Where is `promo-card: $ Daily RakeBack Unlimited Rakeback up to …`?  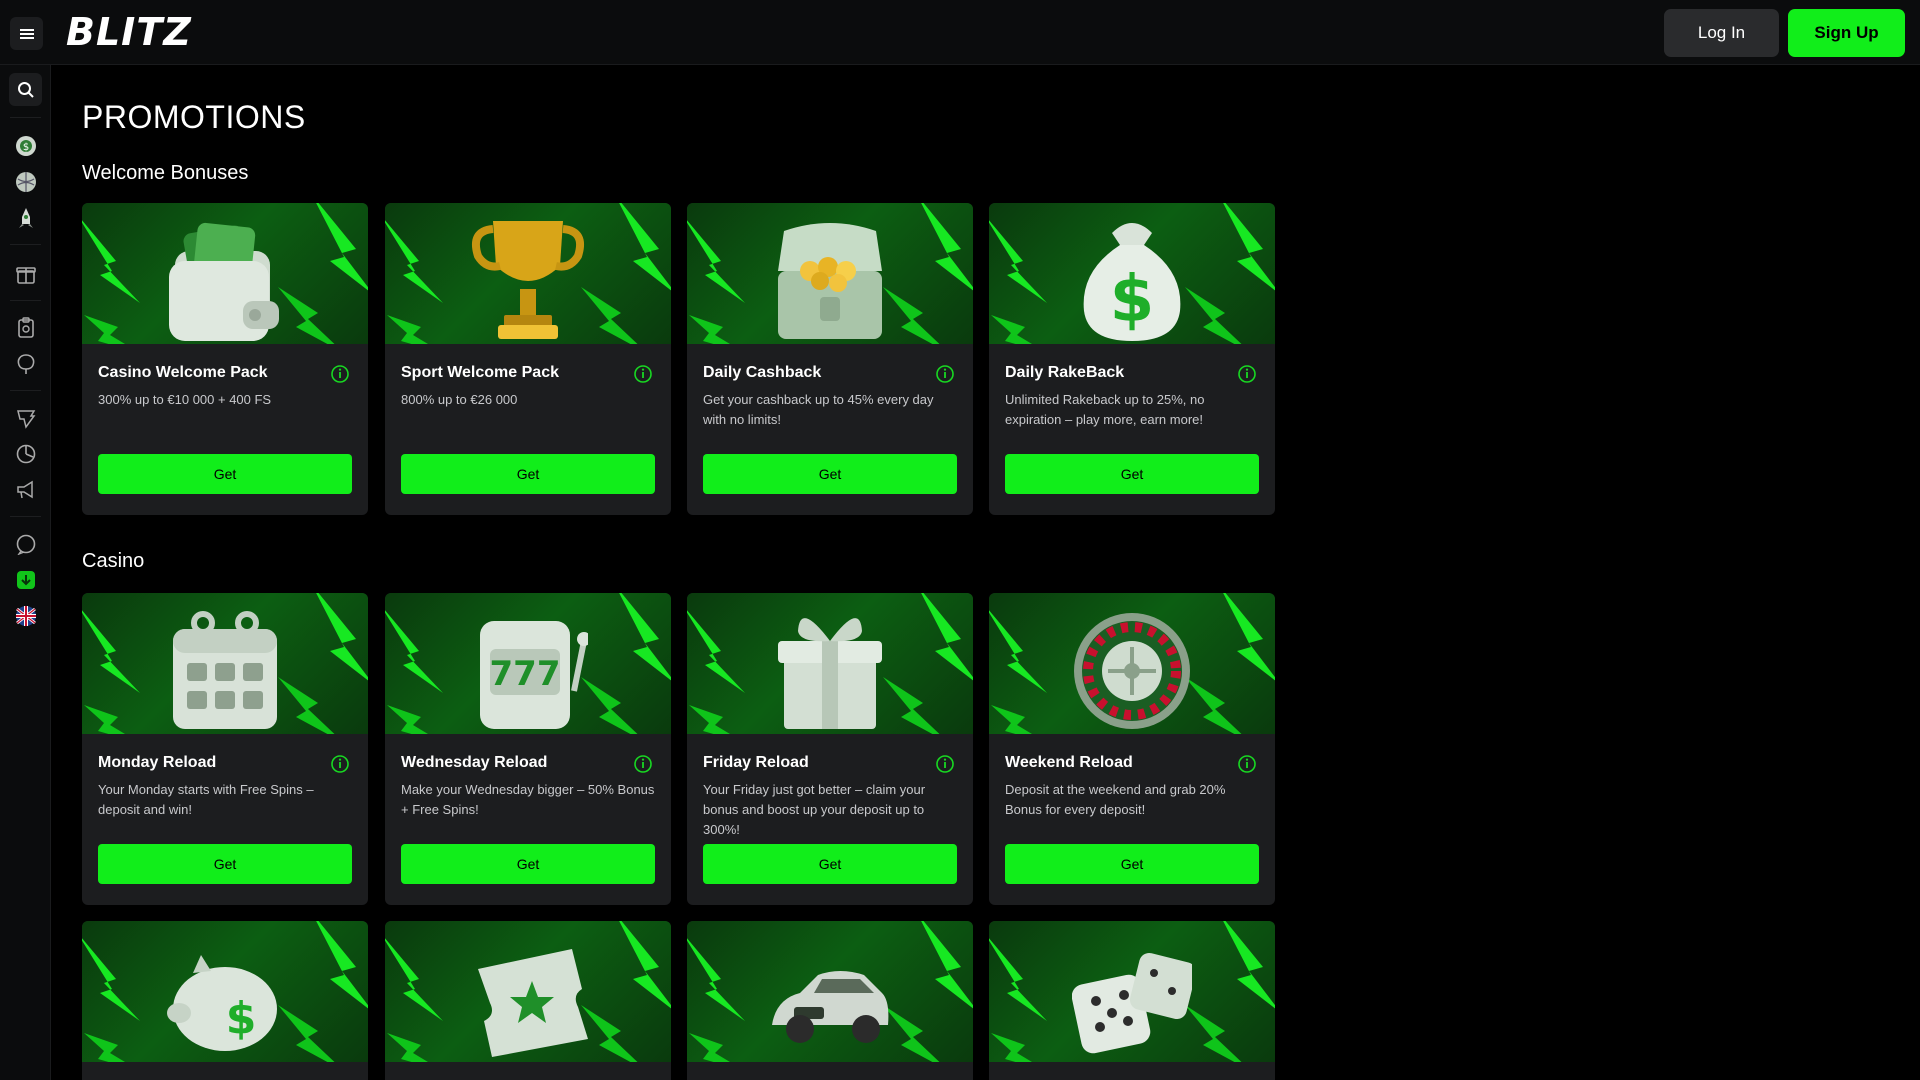
promo-card: $ Daily RakeBack Unlimited Rakeback up to … is located at coordinates (1132, 359).